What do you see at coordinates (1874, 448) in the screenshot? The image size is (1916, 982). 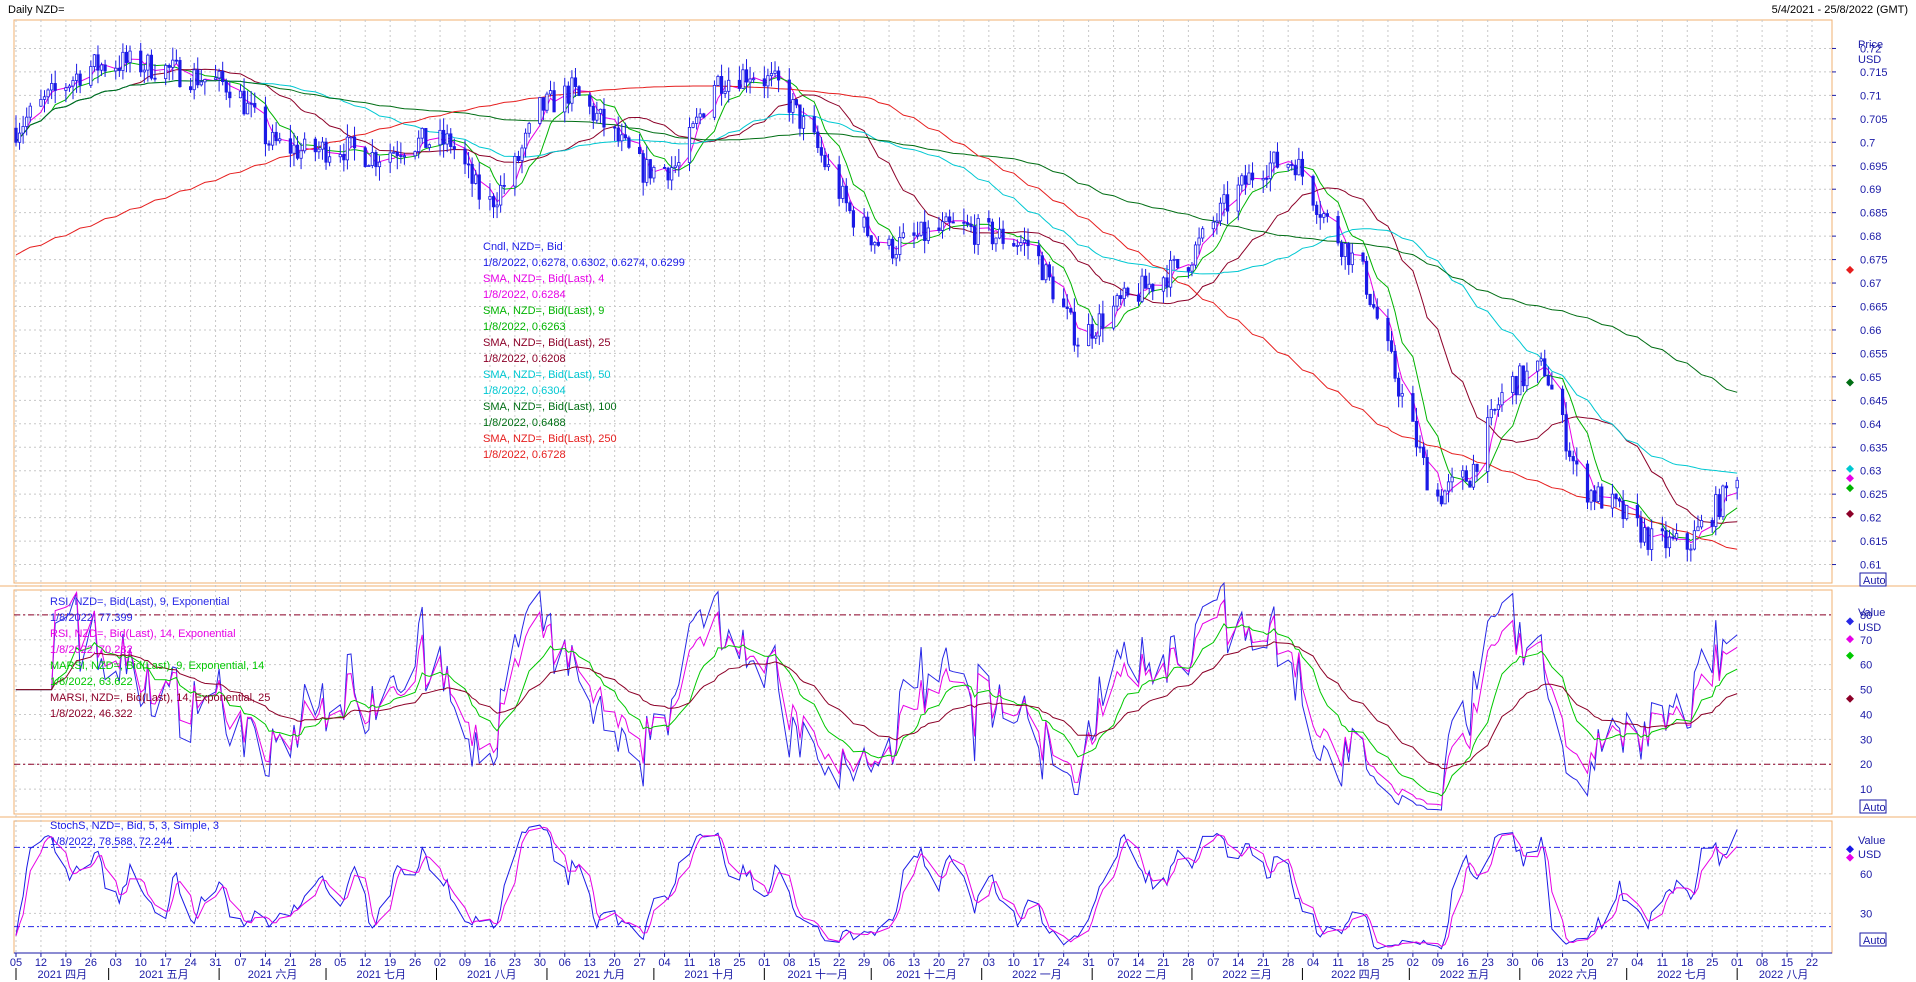 I see `price-tick-label: 0.635` at bounding box center [1874, 448].